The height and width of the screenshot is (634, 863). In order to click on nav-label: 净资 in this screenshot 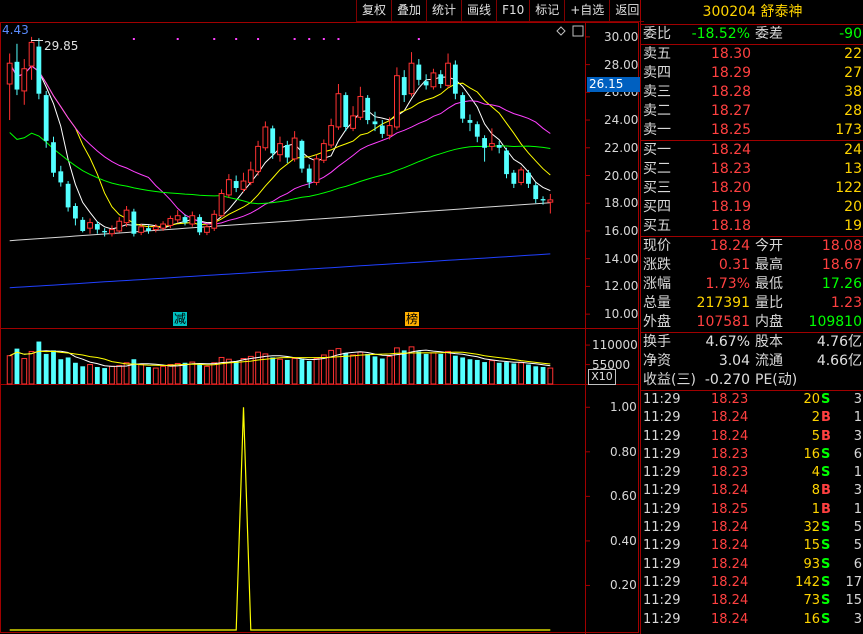, I will do `click(657, 361)`.